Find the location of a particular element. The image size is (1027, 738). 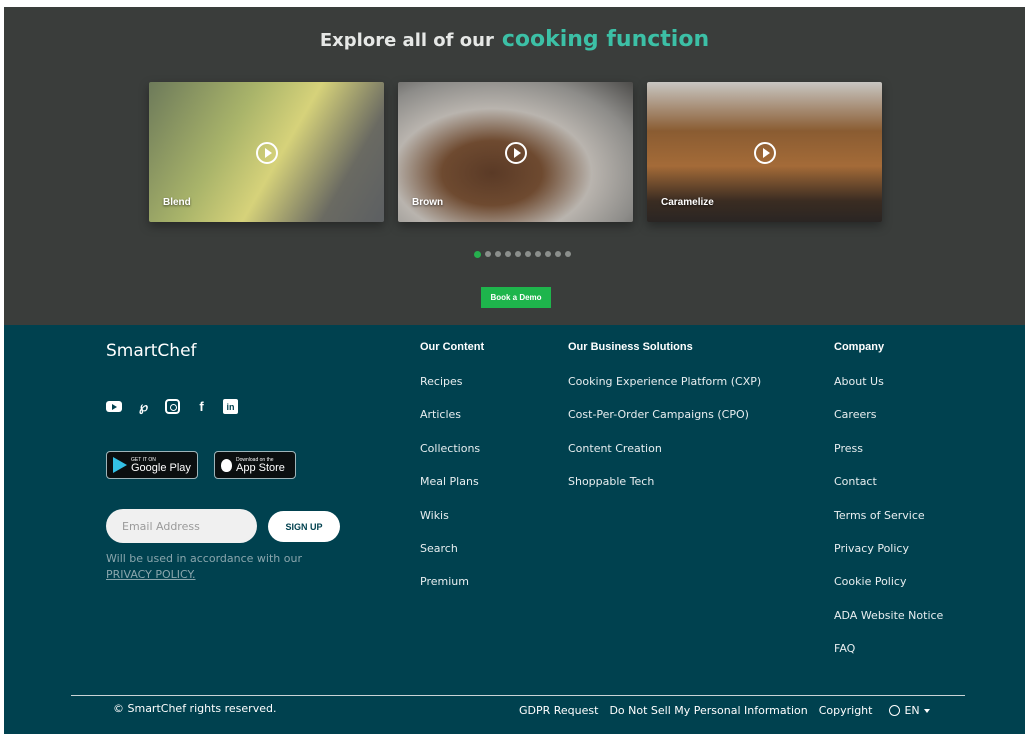

video-card-brown: Brown is located at coordinates (515, 152).